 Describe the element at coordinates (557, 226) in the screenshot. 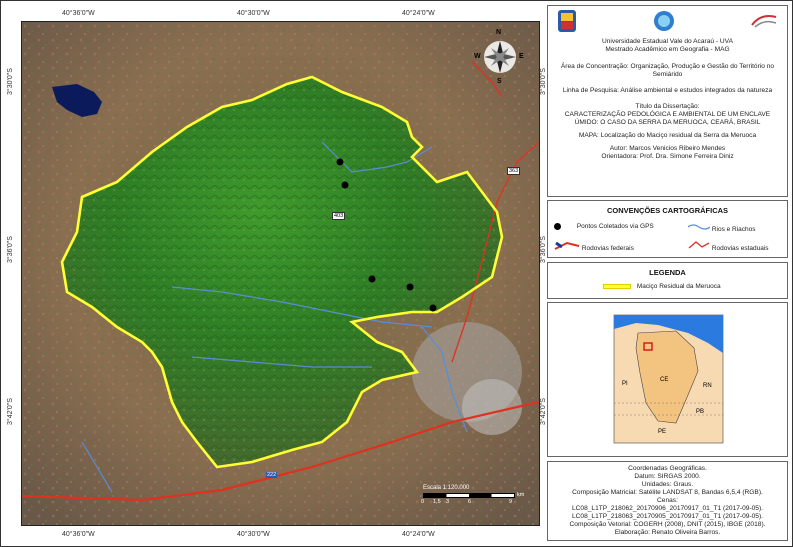

I see `gps-point-icon` at that location.